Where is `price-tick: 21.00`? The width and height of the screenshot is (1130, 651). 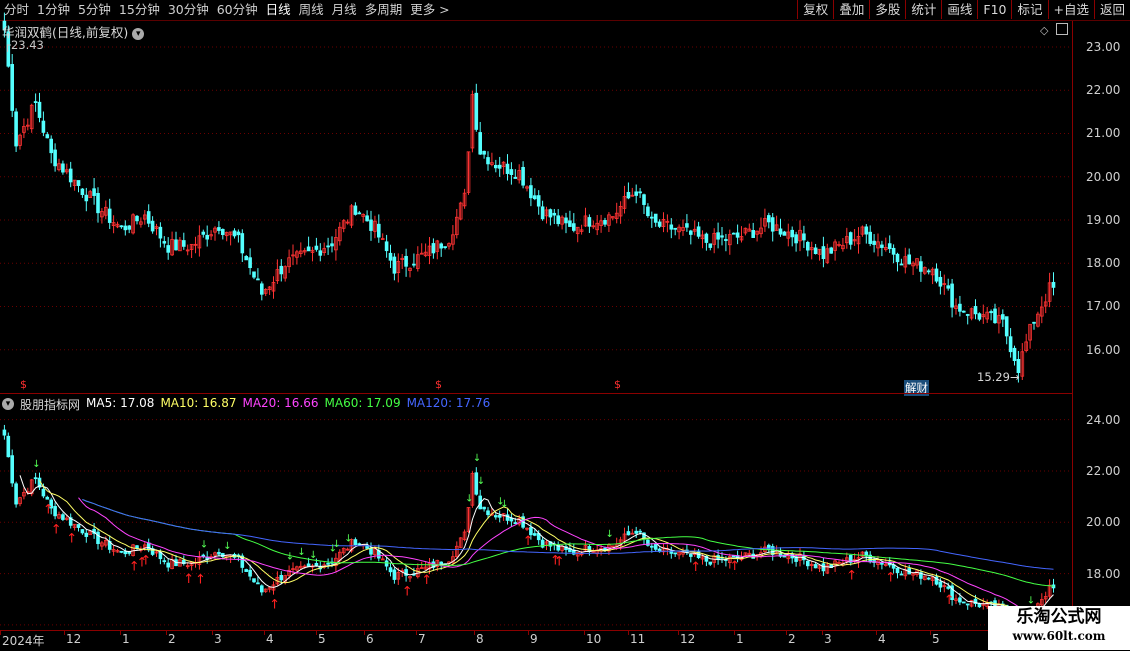
price-tick: 21.00 is located at coordinates (1103, 133).